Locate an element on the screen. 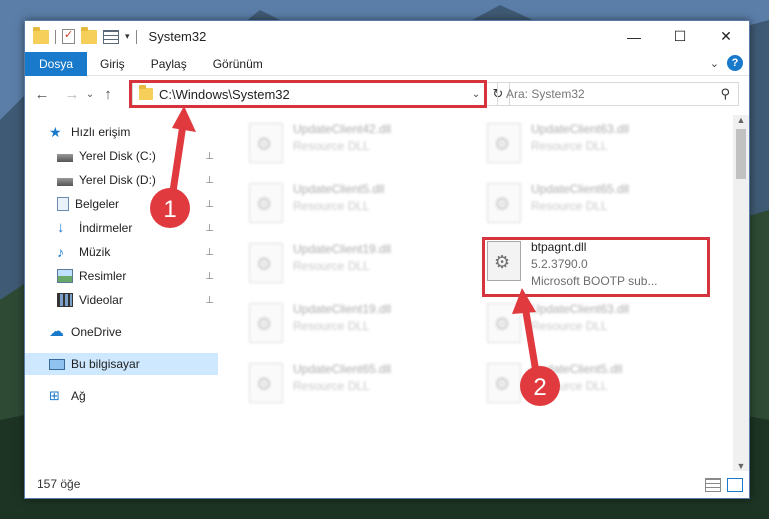 Image resolution: width=769 pixels, height=519 pixels. sidebar-item-label: Belgeler is located at coordinates (97, 204).